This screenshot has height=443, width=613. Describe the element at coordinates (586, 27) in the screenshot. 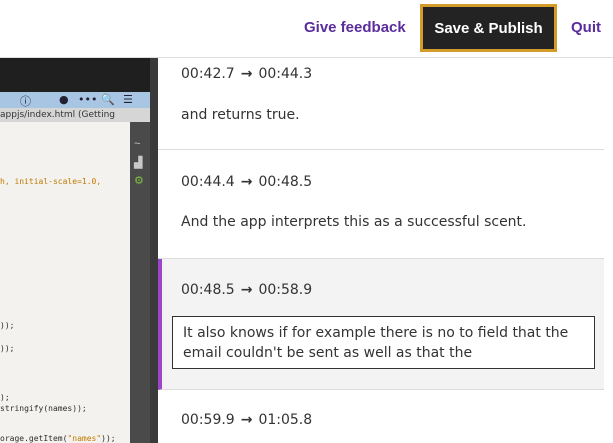

I see `quit-link: Quit` at that location.